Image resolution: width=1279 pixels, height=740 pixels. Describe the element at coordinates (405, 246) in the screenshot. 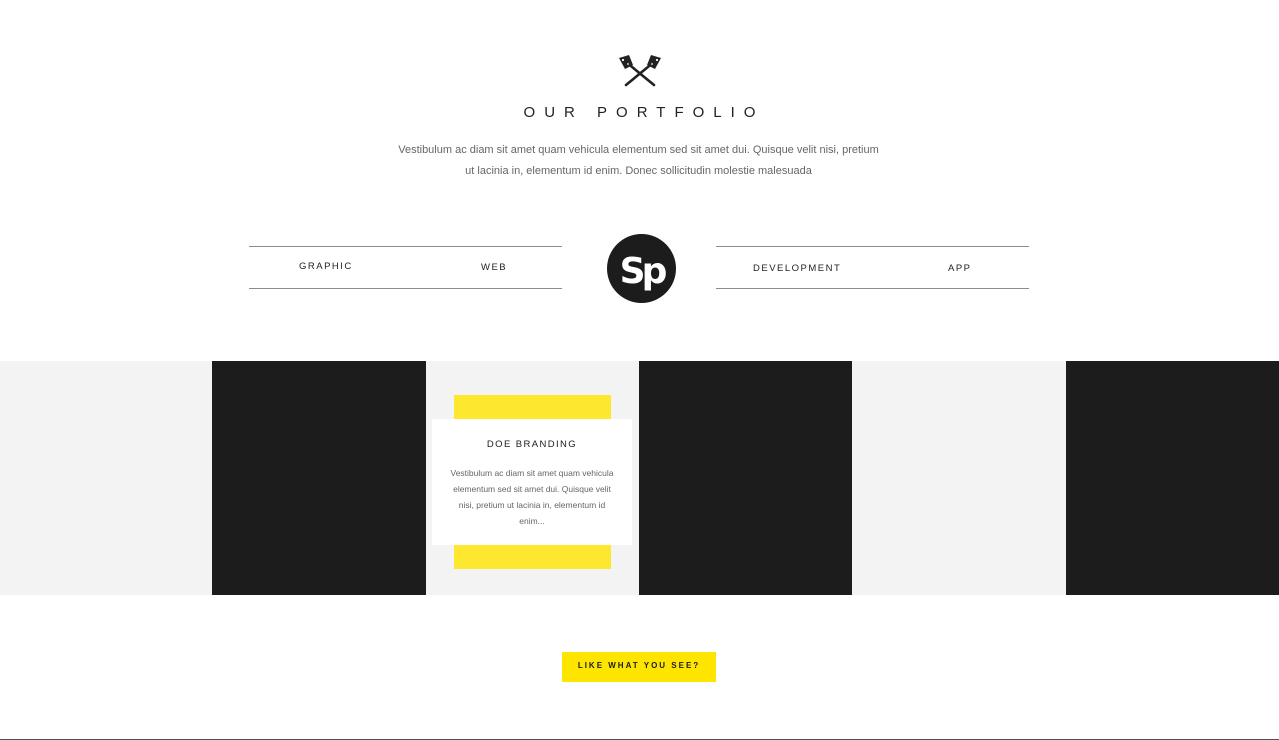

I see `filter-divider-left-top` at that location.